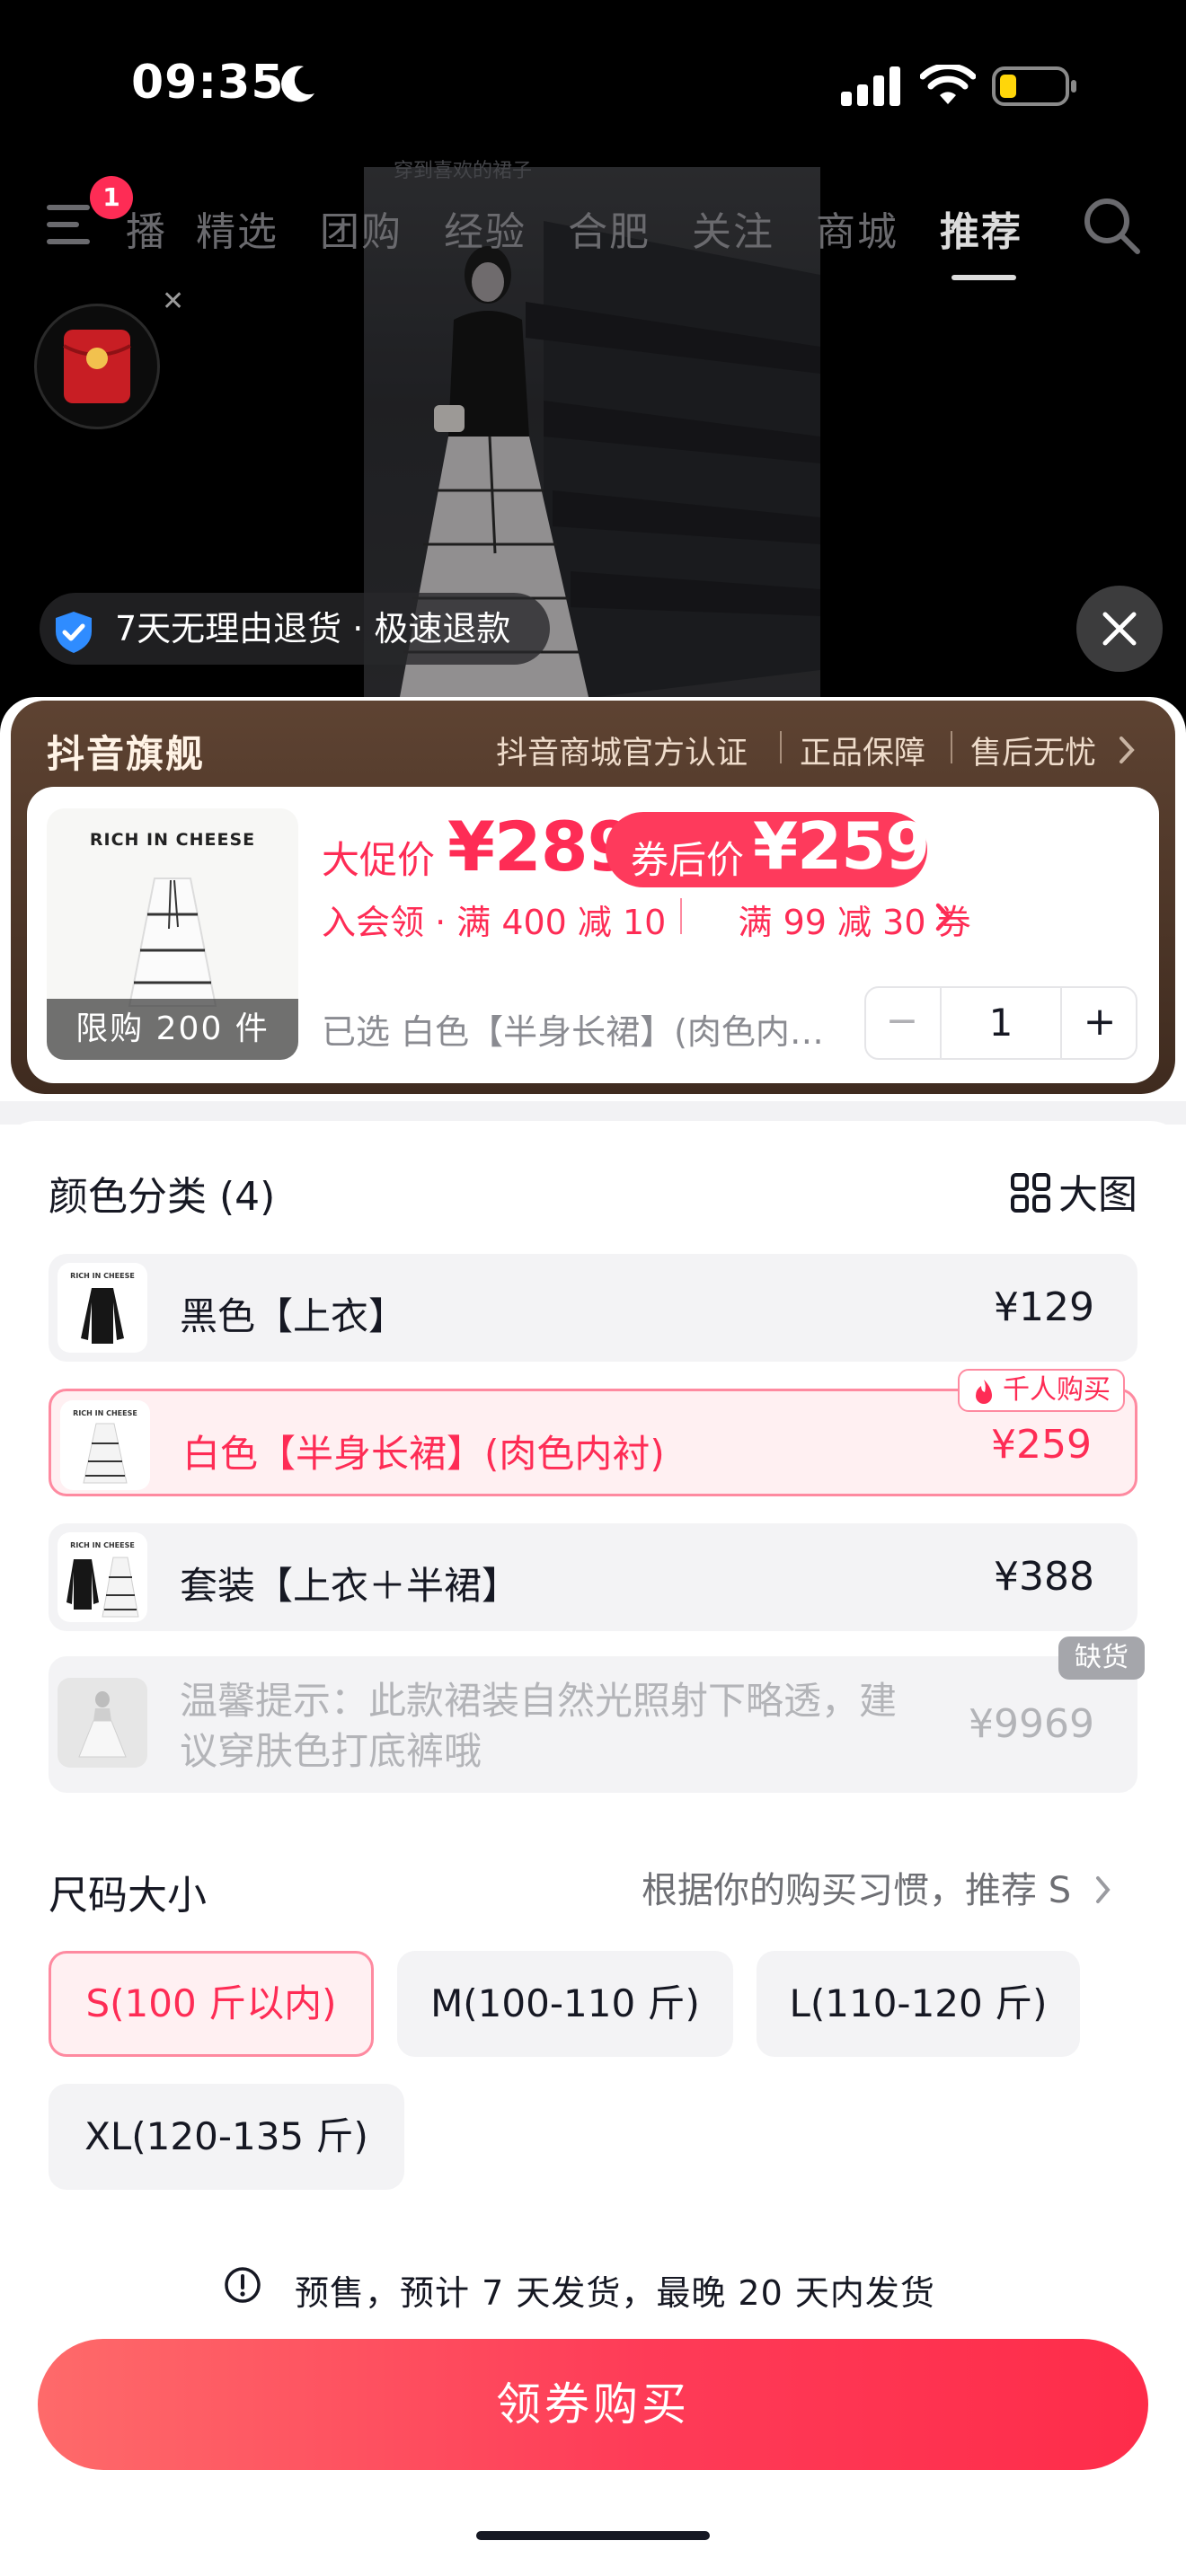 Image resolution: width=1186 pixels, height=2576 pixels. I want to click on tab-mall: 商城, so click(857, 228).